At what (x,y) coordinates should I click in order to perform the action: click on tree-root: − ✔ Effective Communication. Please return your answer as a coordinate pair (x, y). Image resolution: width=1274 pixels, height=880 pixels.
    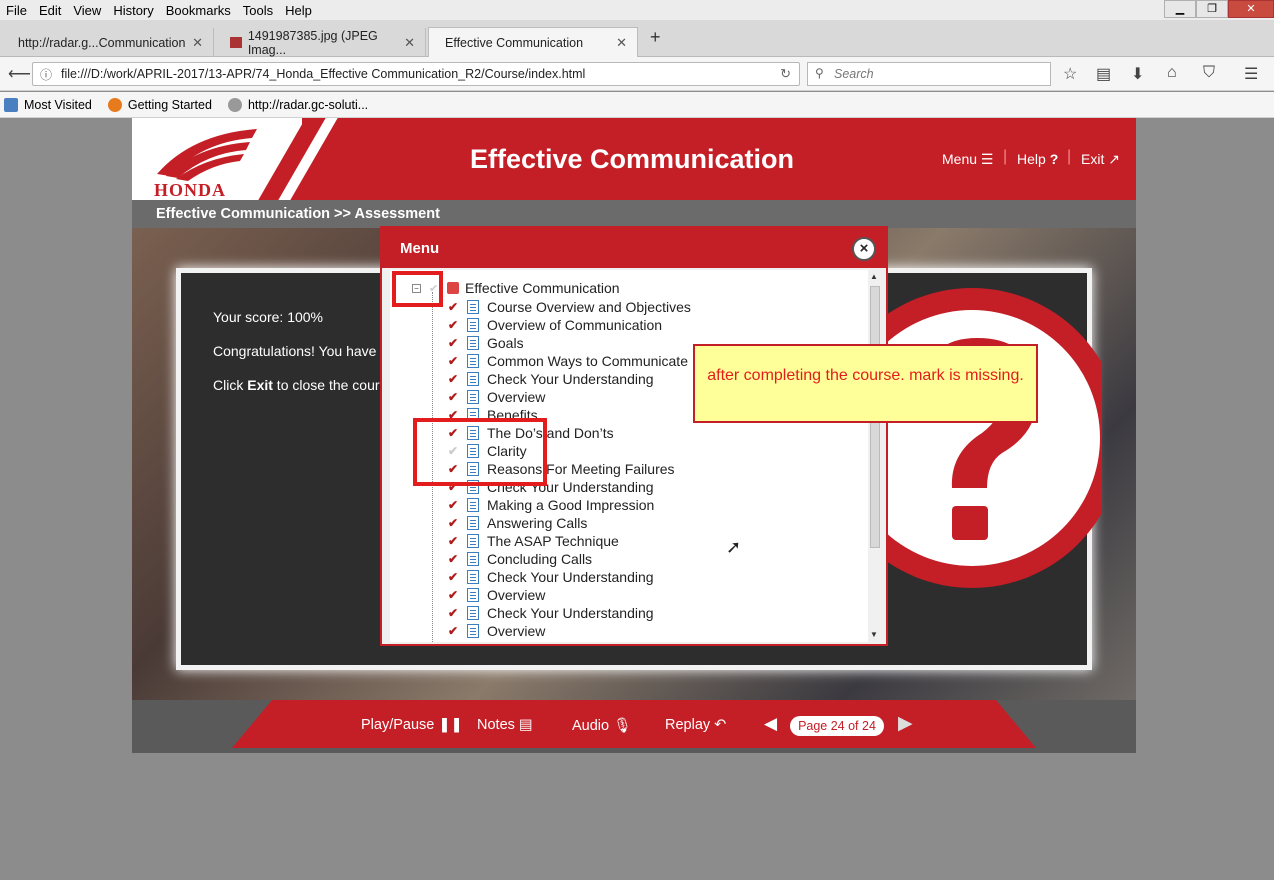
    Looking at the image, I should click on (516, 288).